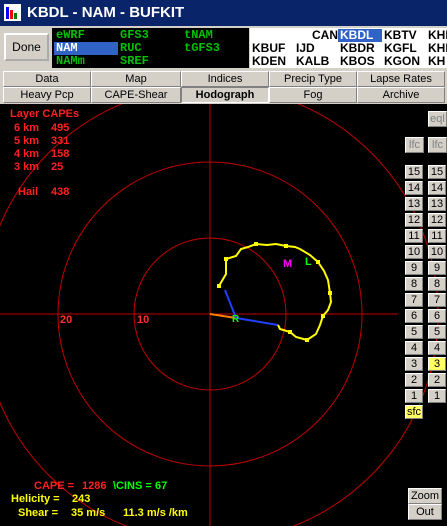 This screenshot has width=447, height=526. Describe the element at coordinates (132, 486) in the screenshot. I see `cins-label: \CINS =` at that location.